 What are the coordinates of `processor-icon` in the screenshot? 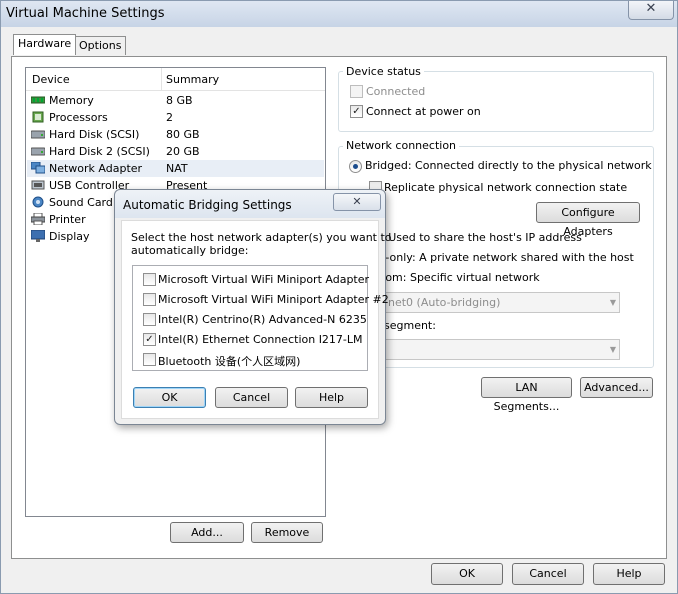 It's located at (38, 117).